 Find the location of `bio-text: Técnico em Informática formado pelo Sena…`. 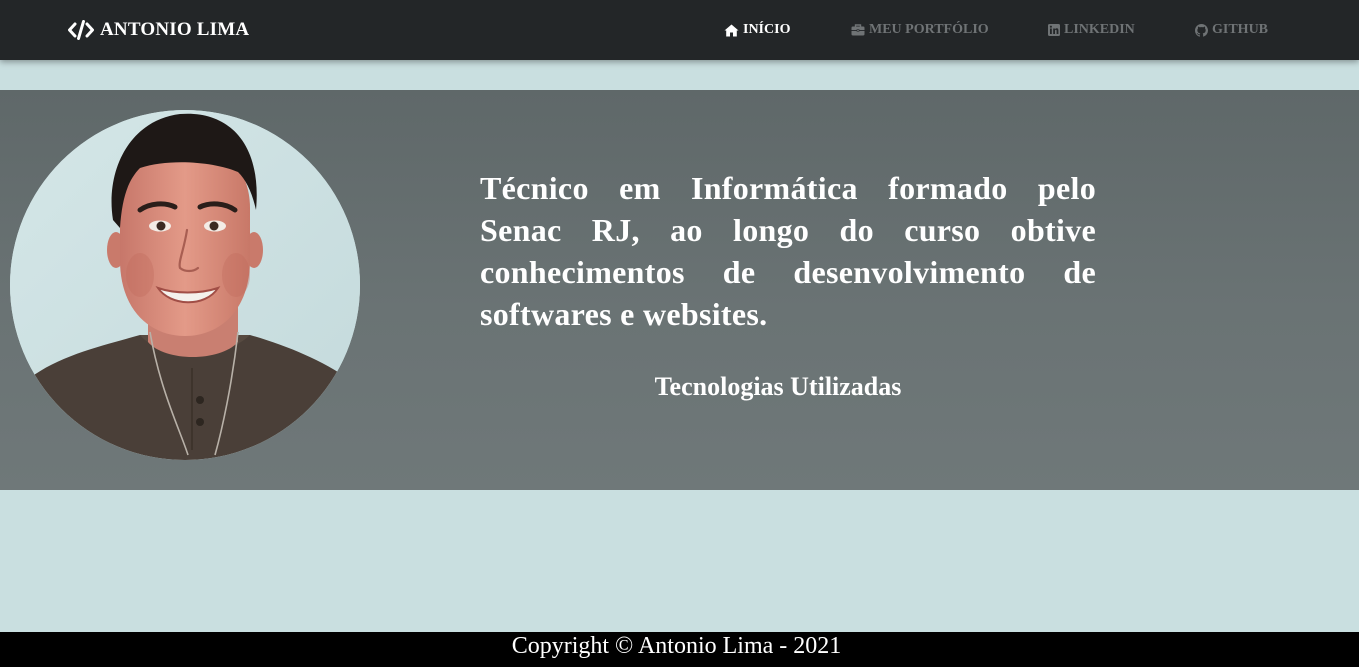

bio-text: Técnico em Informática formado pelo Sena… is located at coordinates (788, 251).